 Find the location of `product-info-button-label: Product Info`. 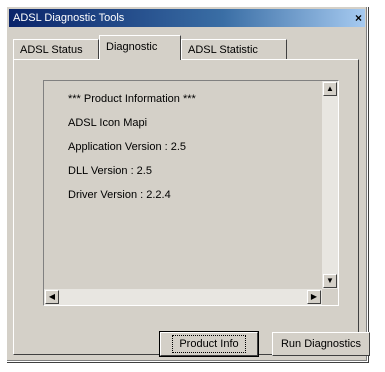

product-info-button-label: Product Info is located at coordinates (209, 344).